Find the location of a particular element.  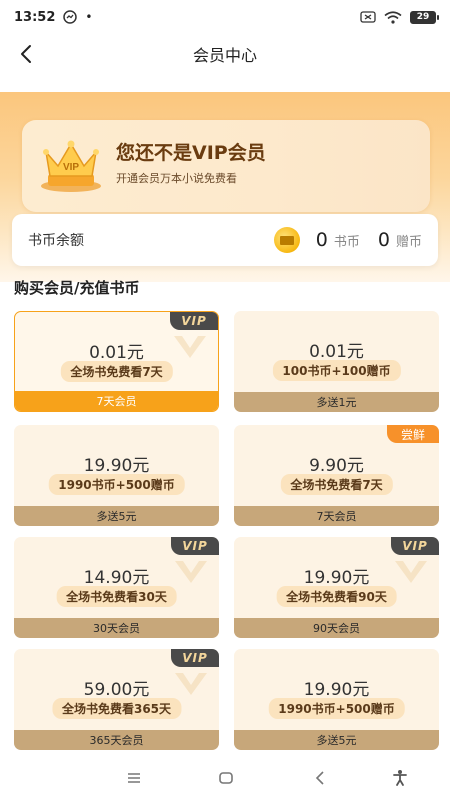

balance-card: 书币余额 0 书币 0 赠币 is located at coordinates (225, 240).